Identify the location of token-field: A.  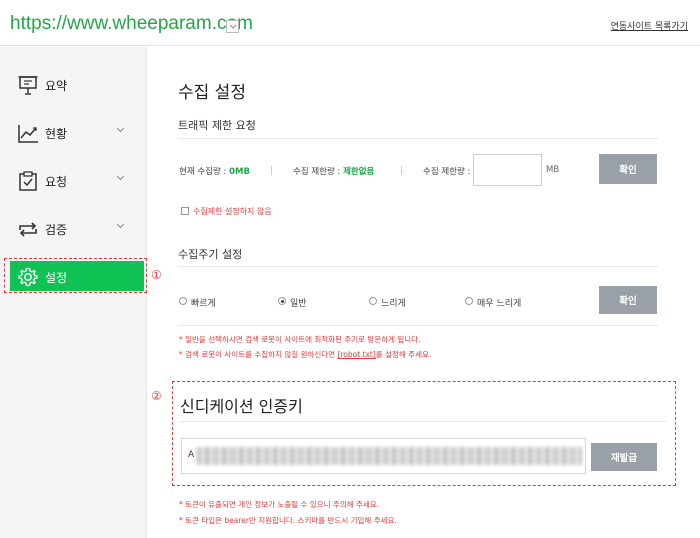
(383, 456).